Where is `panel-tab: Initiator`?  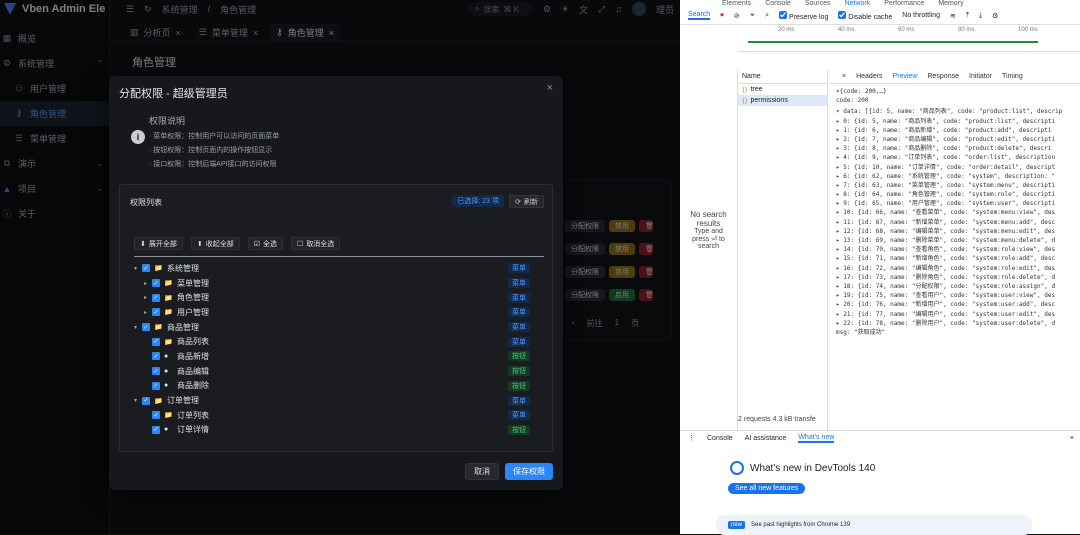 panel-tab: Initiator is located at coordinates (980, 76).